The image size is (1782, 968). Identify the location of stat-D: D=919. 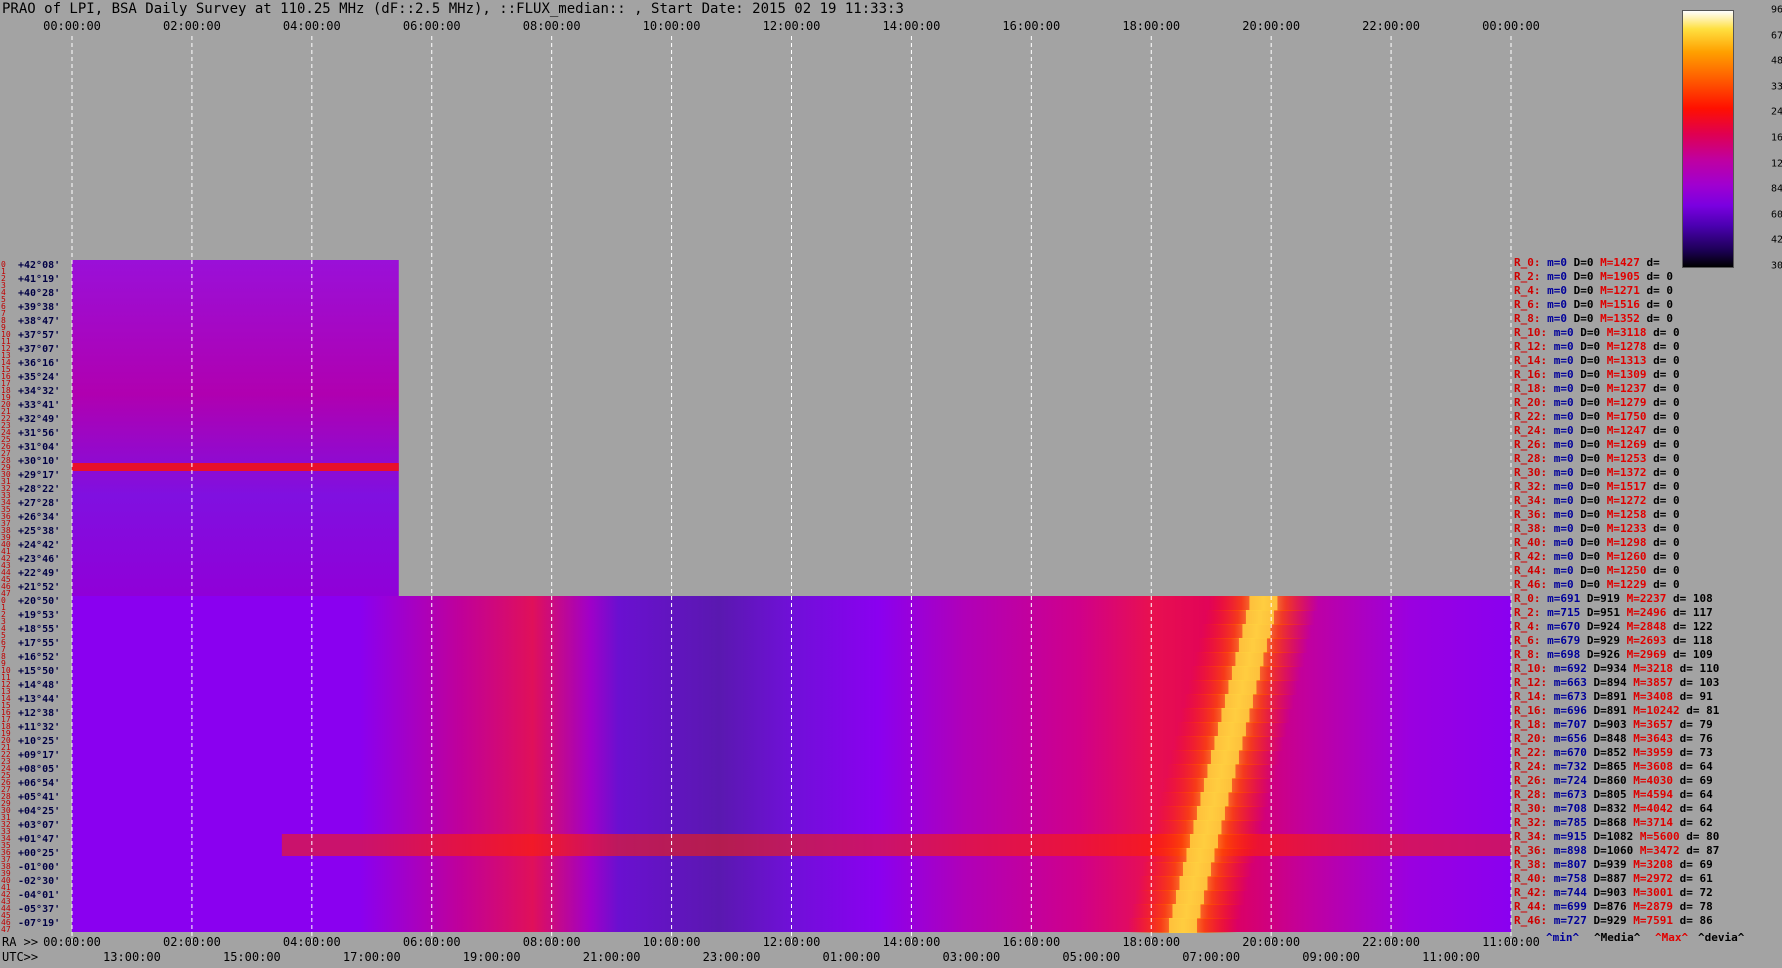
(1600, 598).